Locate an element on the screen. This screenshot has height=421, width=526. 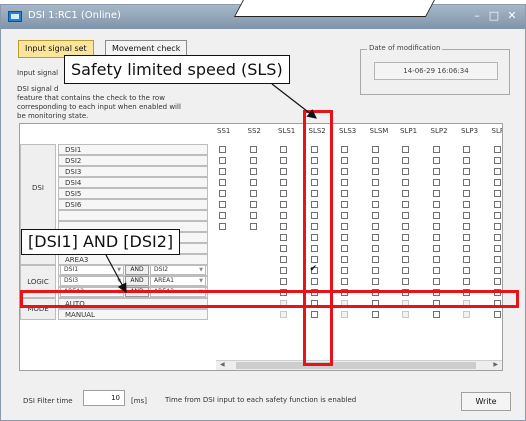
arrow-to-logic is located at coordinates (116, 274).